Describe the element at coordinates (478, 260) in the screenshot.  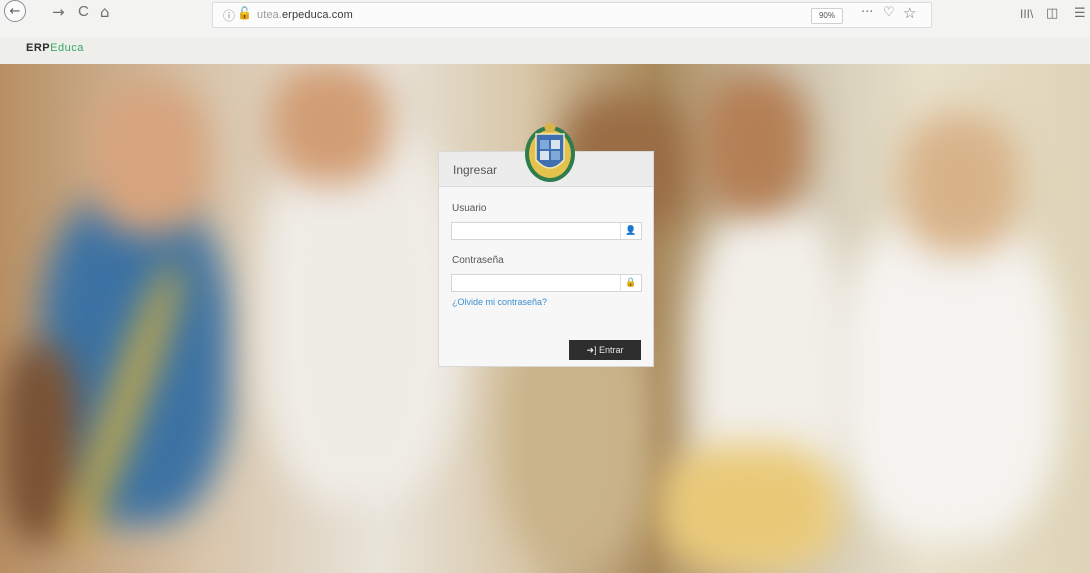
I see `password-label: Contraseña` at that location.